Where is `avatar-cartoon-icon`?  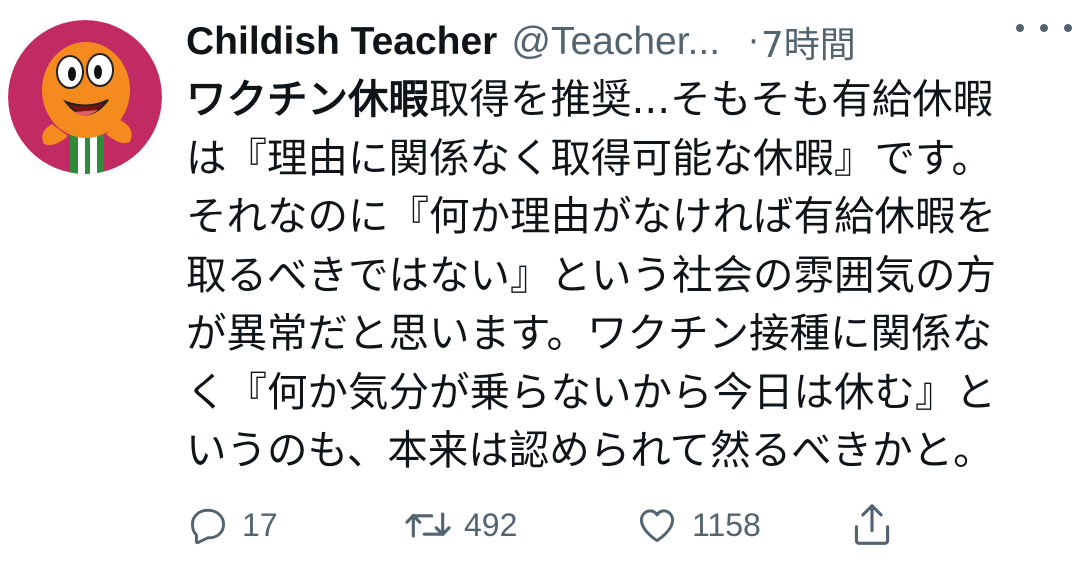 avatar-cartoon-icon is located at coordinates (85, 97).